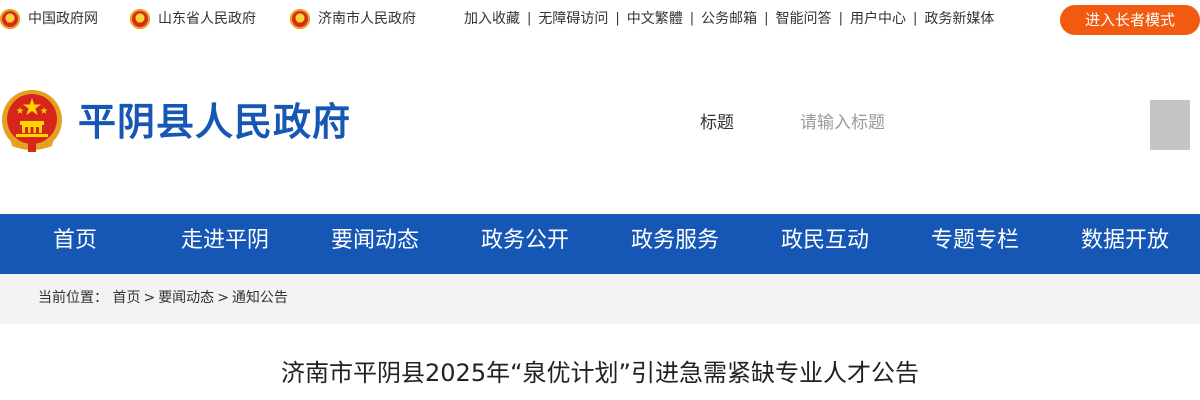 The width and height of the screenshot is (1200, 400). What do you see at coordinates (804, 19) in the screenshot?
I see `util-smart-qa: 智能问答` at bounding box center [804, 19].